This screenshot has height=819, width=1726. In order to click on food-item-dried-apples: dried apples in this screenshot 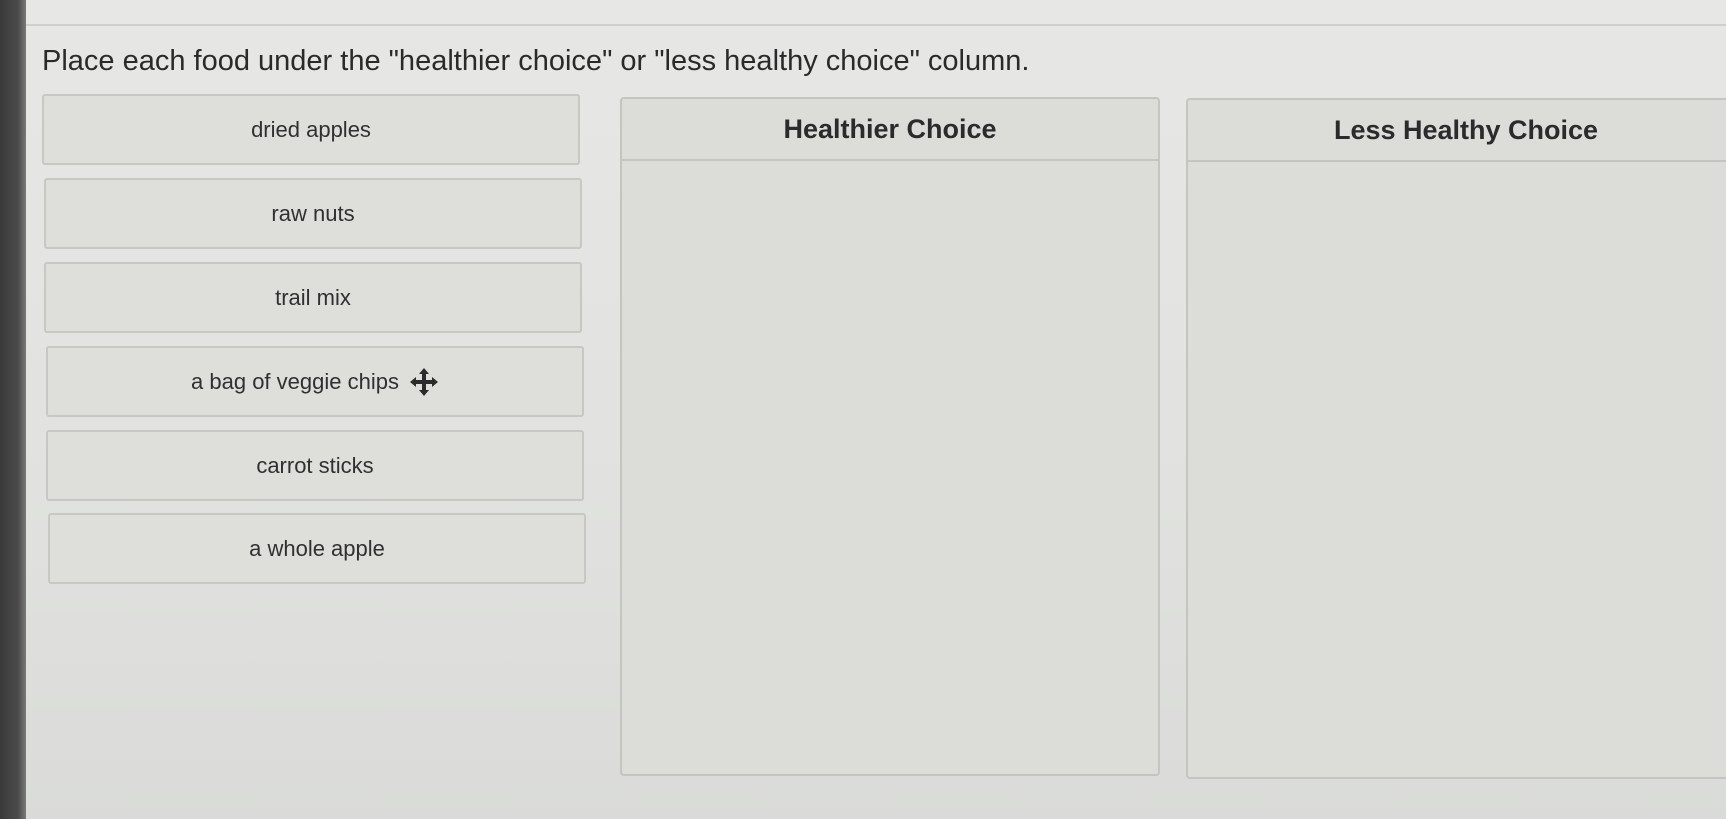, I will do `click(311, 129)`.